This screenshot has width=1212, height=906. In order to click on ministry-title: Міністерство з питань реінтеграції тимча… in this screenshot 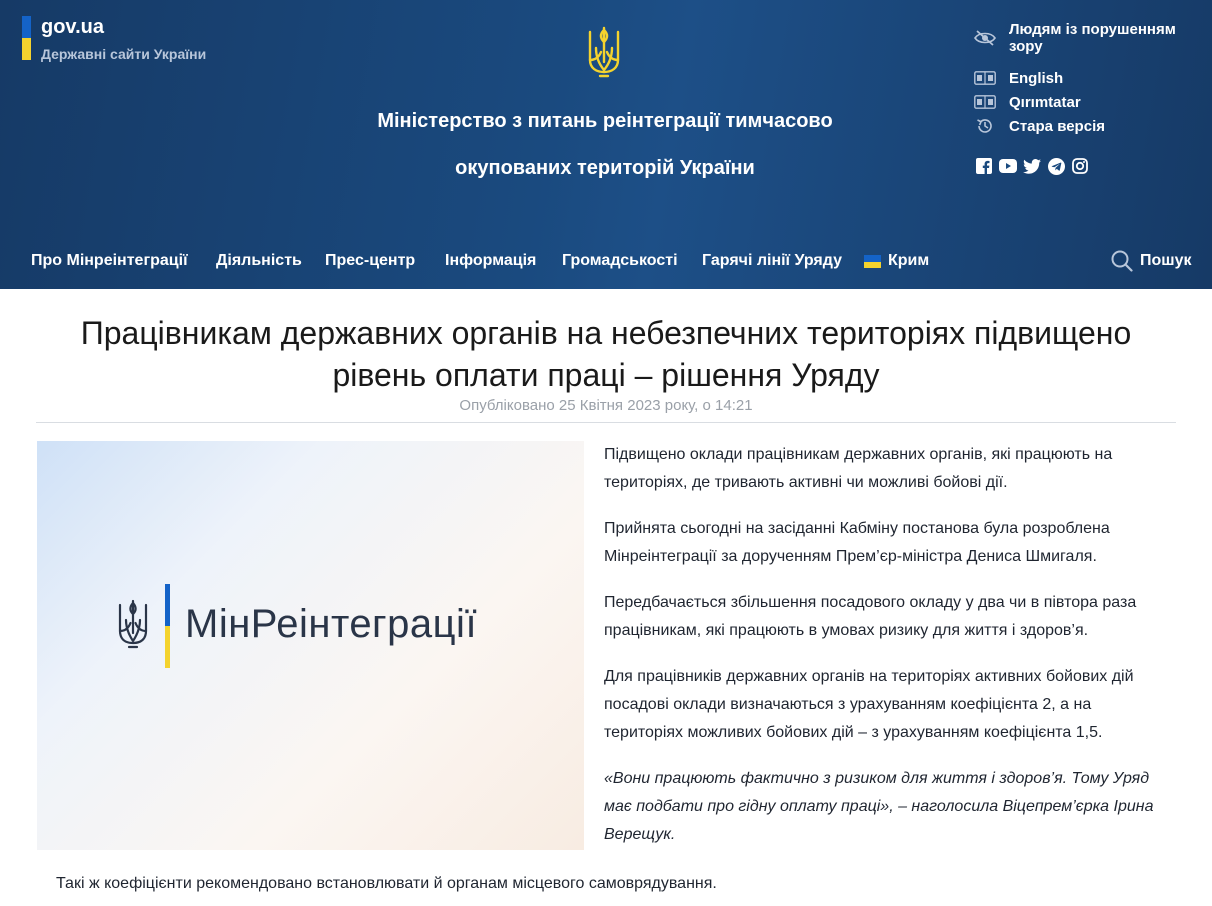, I will do `click(605, 145)`.